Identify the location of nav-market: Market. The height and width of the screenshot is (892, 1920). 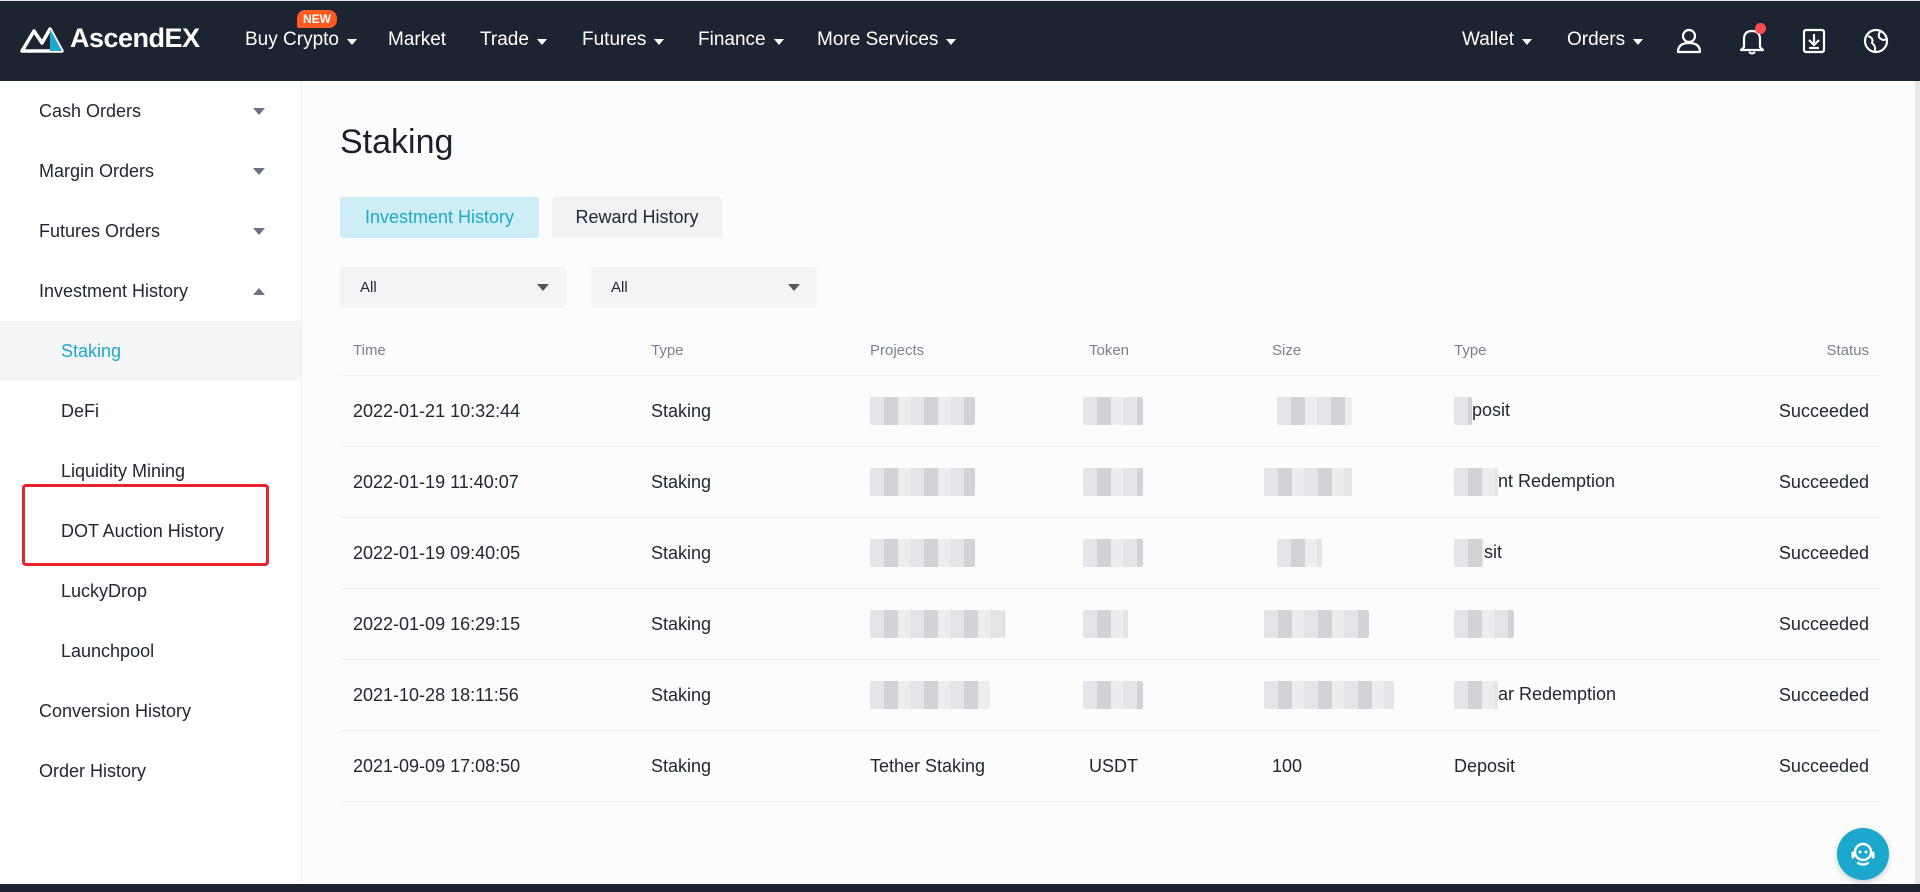
(417, 40).